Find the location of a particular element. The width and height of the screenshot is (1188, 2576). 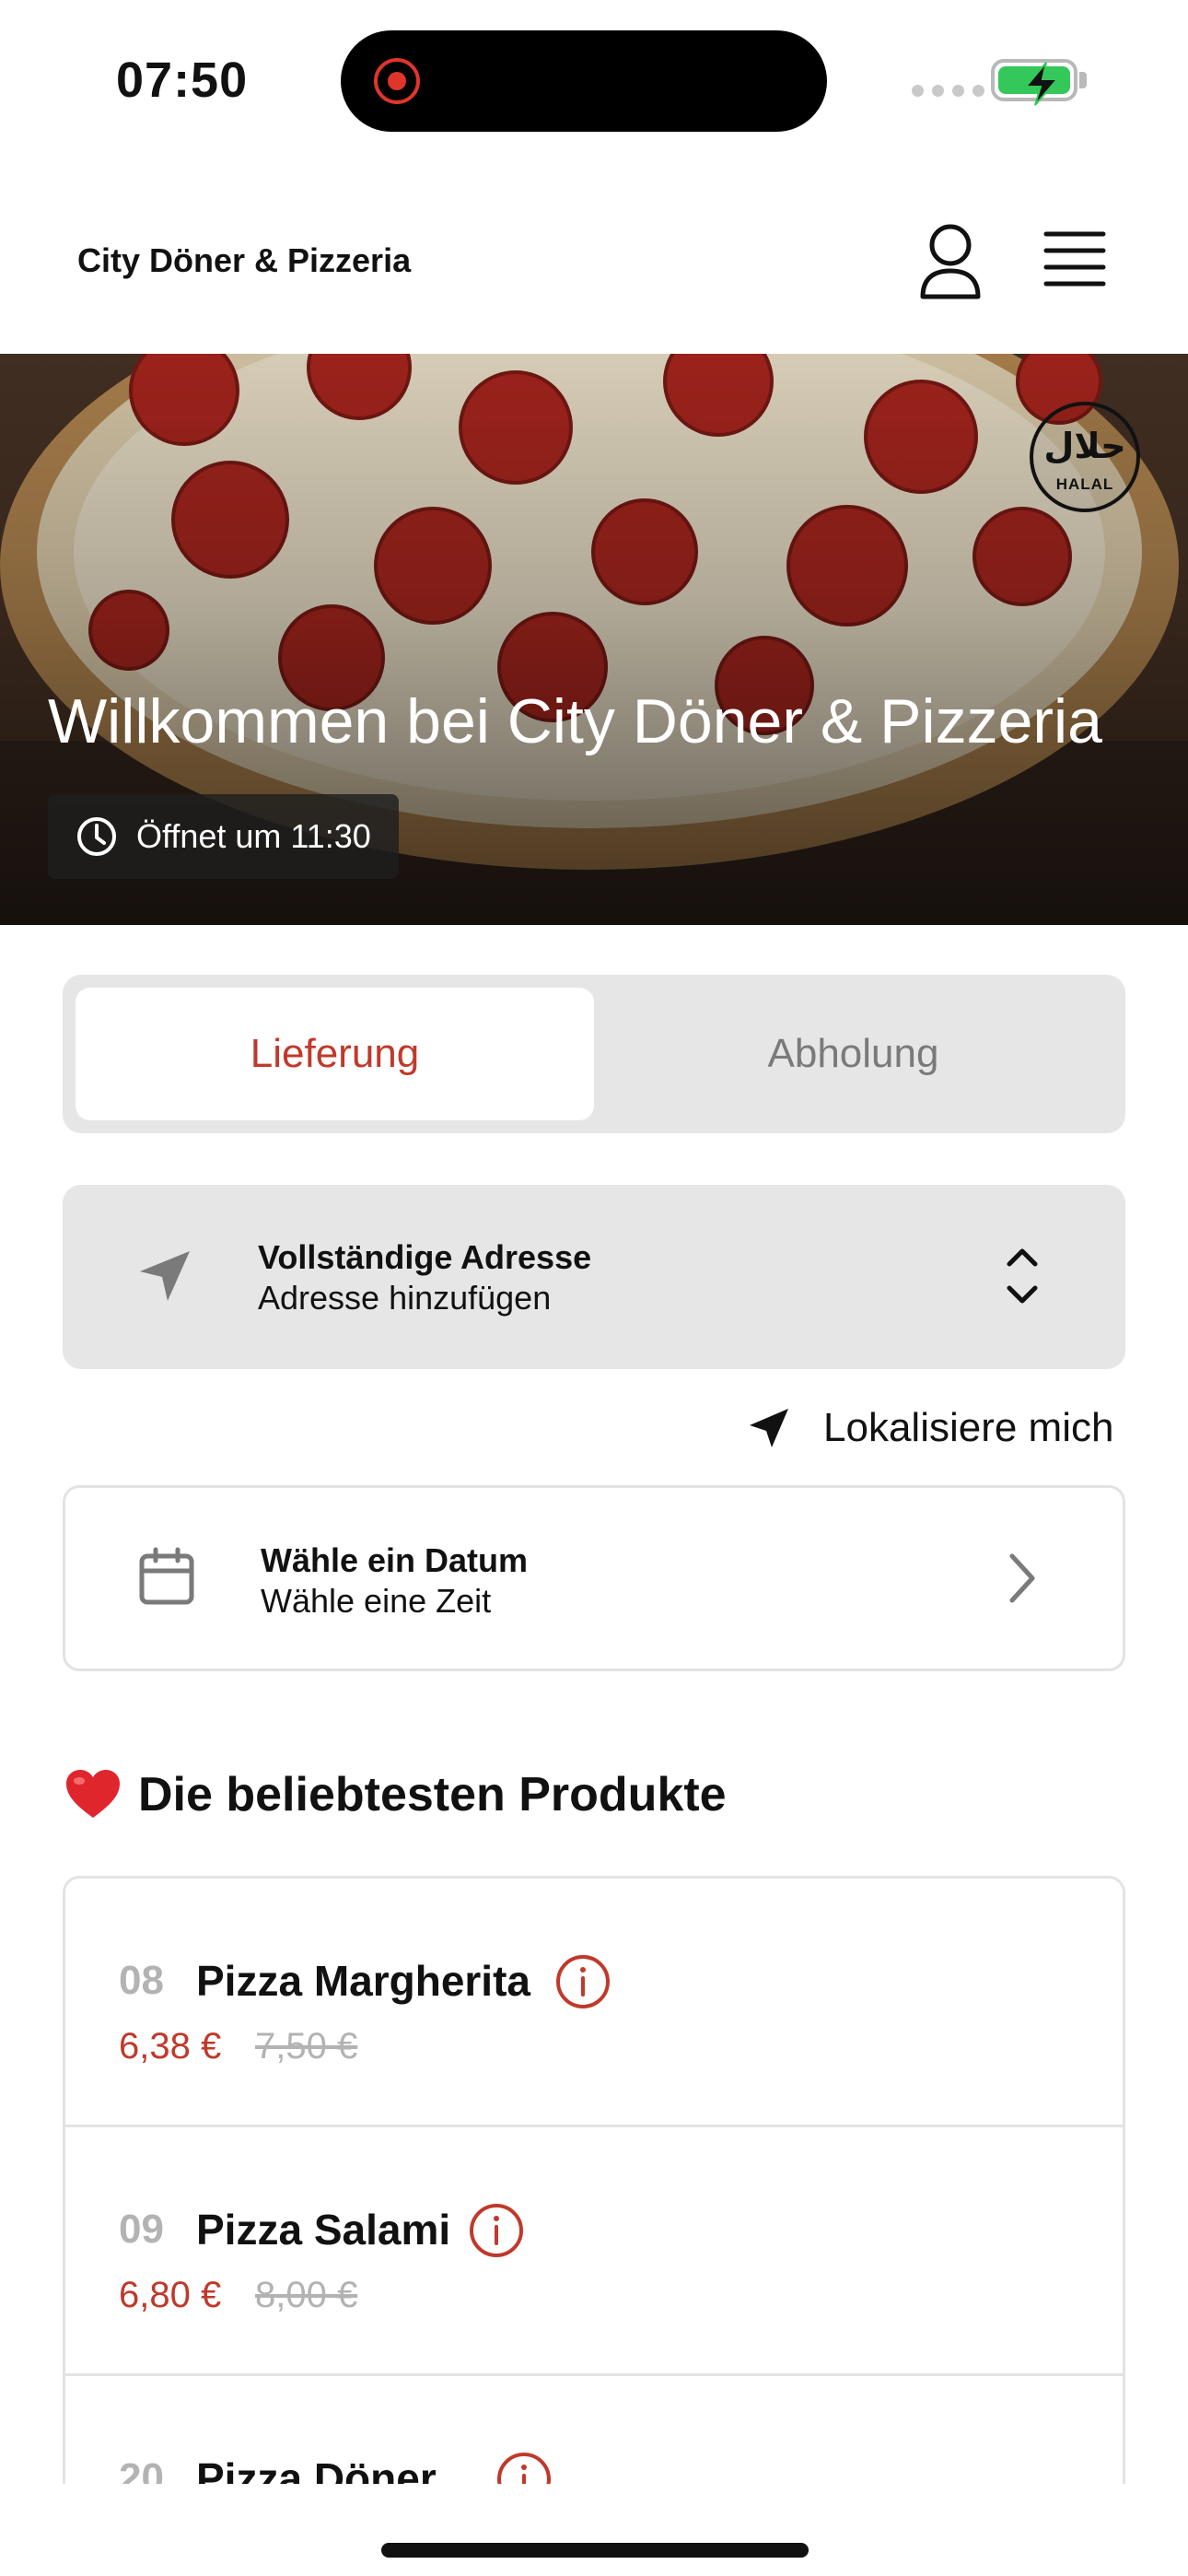

product-price: 6,80 € is located at coordinates (170, 2295).